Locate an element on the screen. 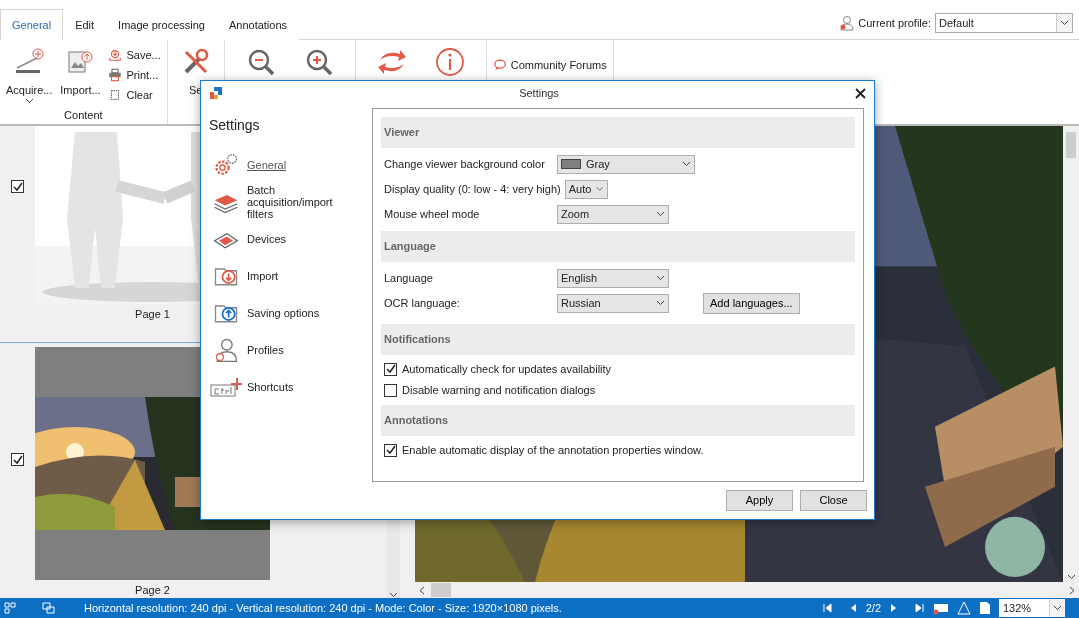 The image size is (1079, 618). section-header: Language is located at coordinates (618, 246).